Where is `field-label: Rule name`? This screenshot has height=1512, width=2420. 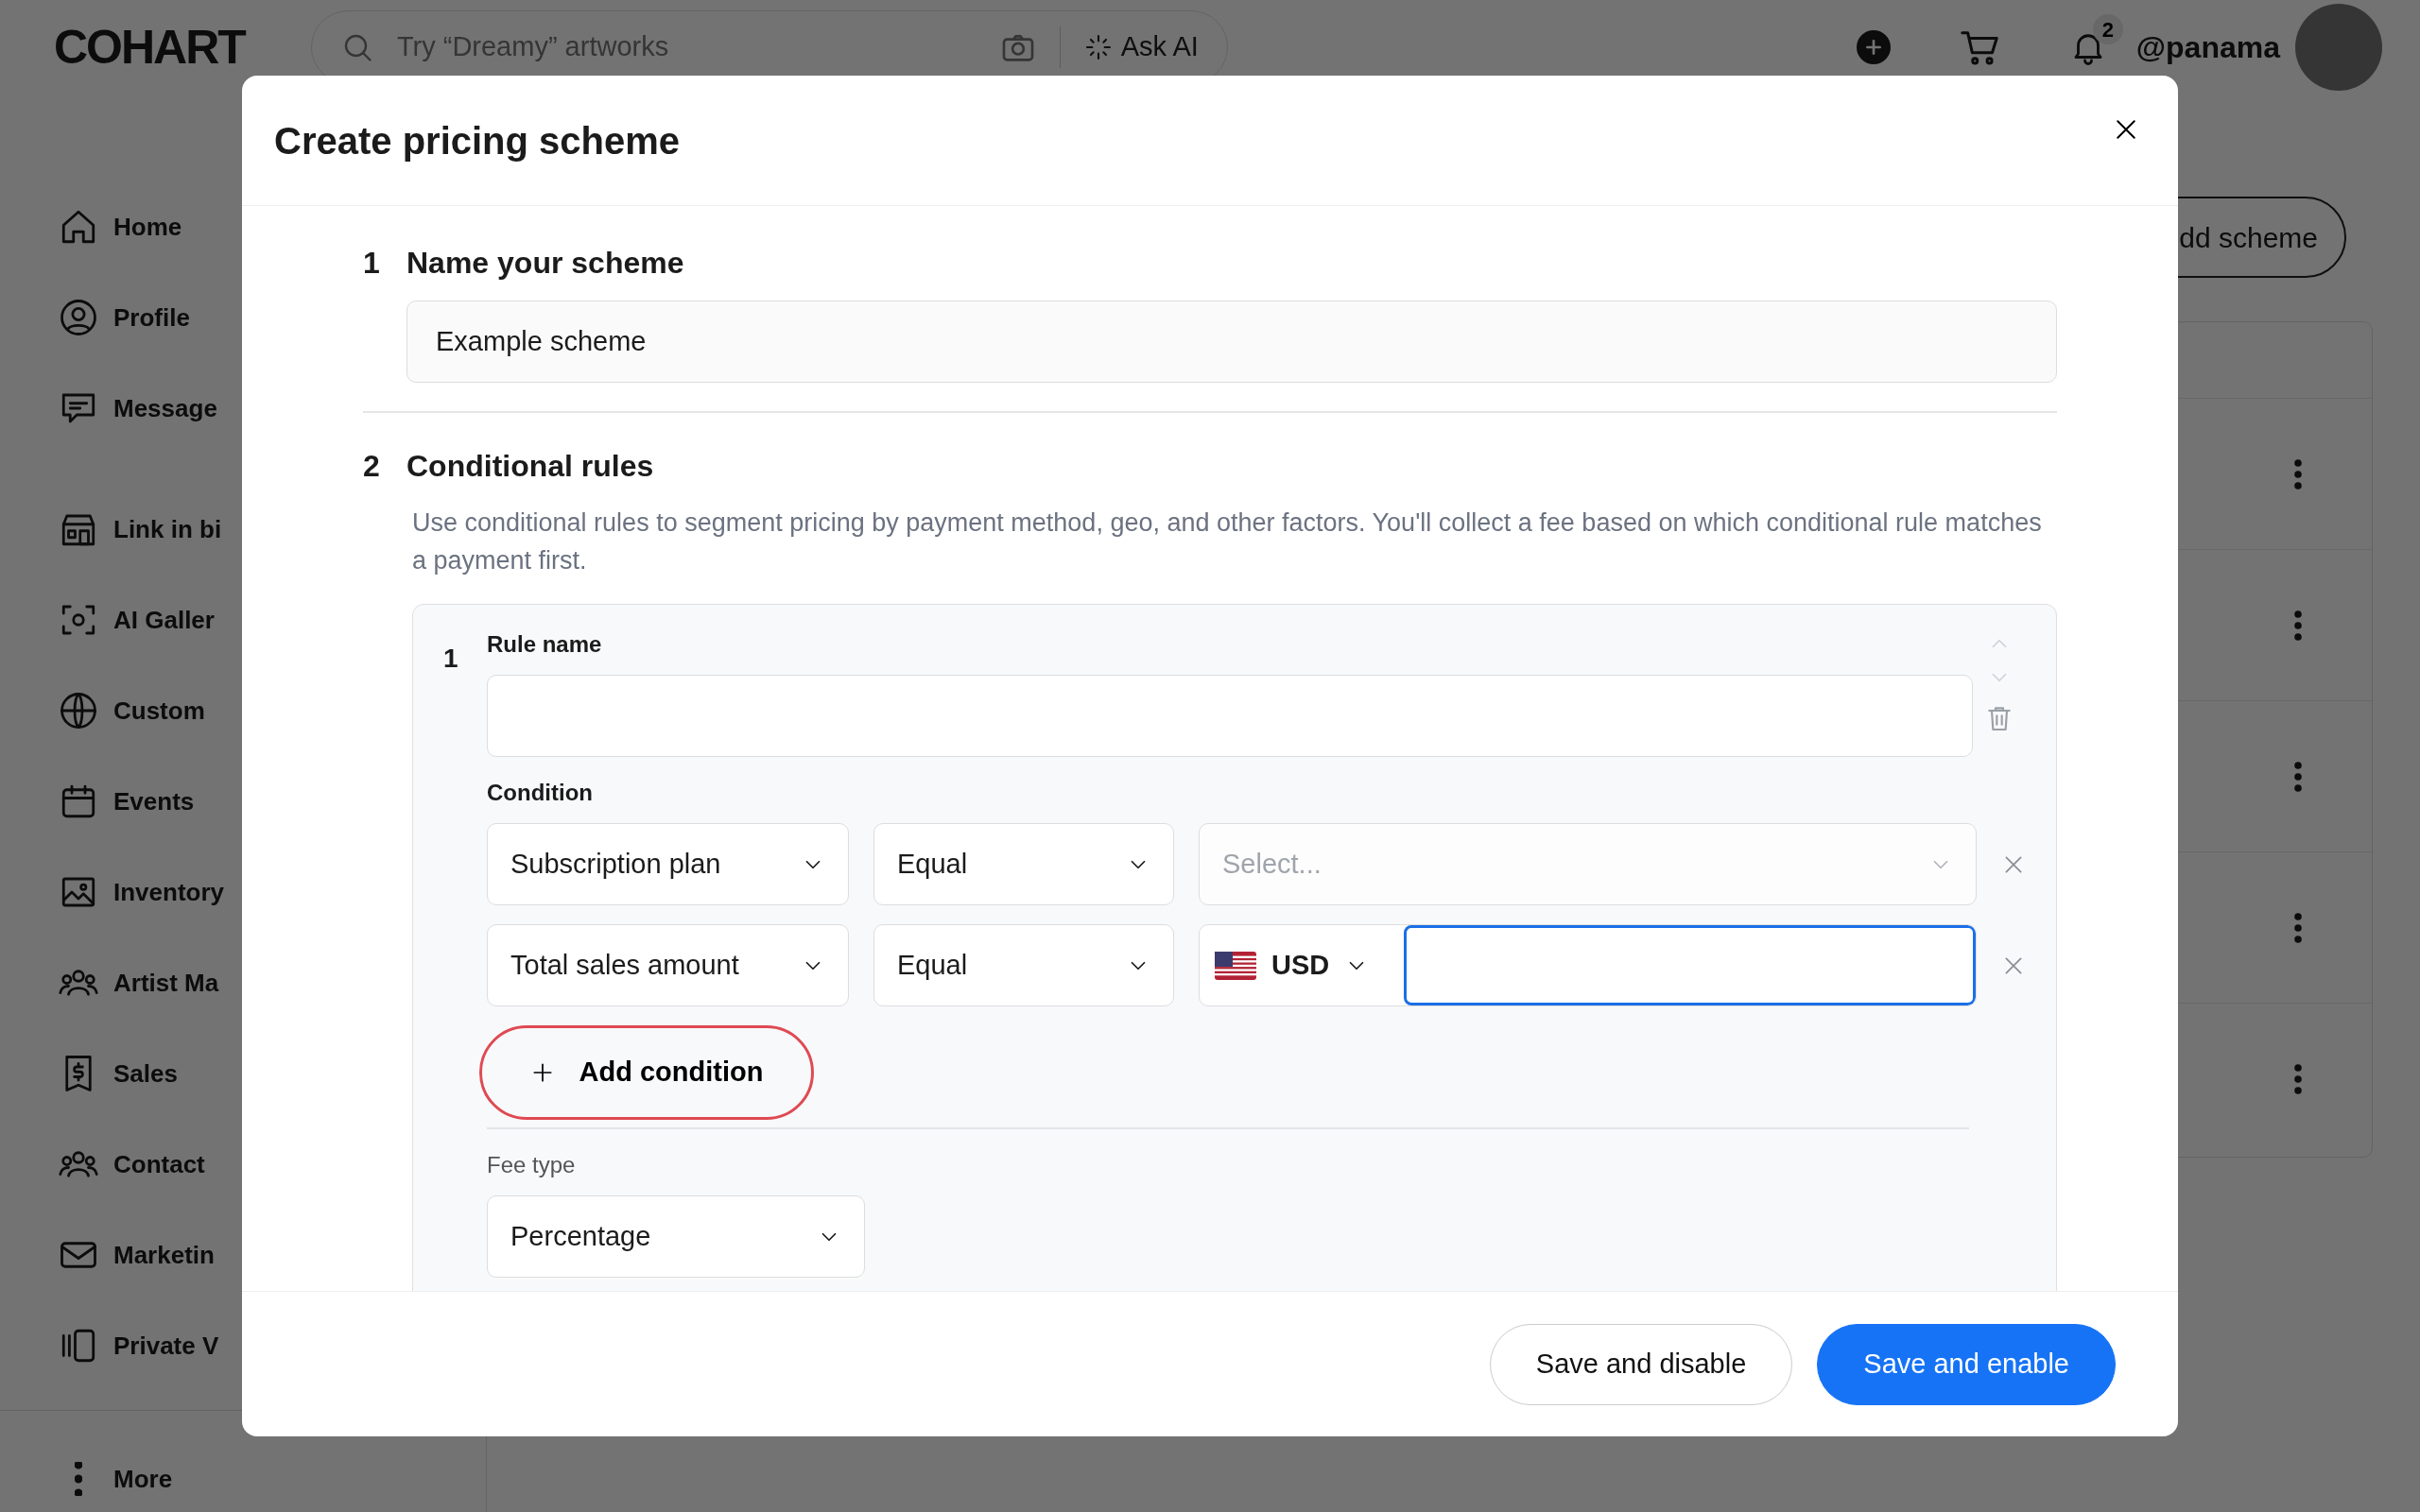
field-label: Rule name is located at coordinates (545, 644).